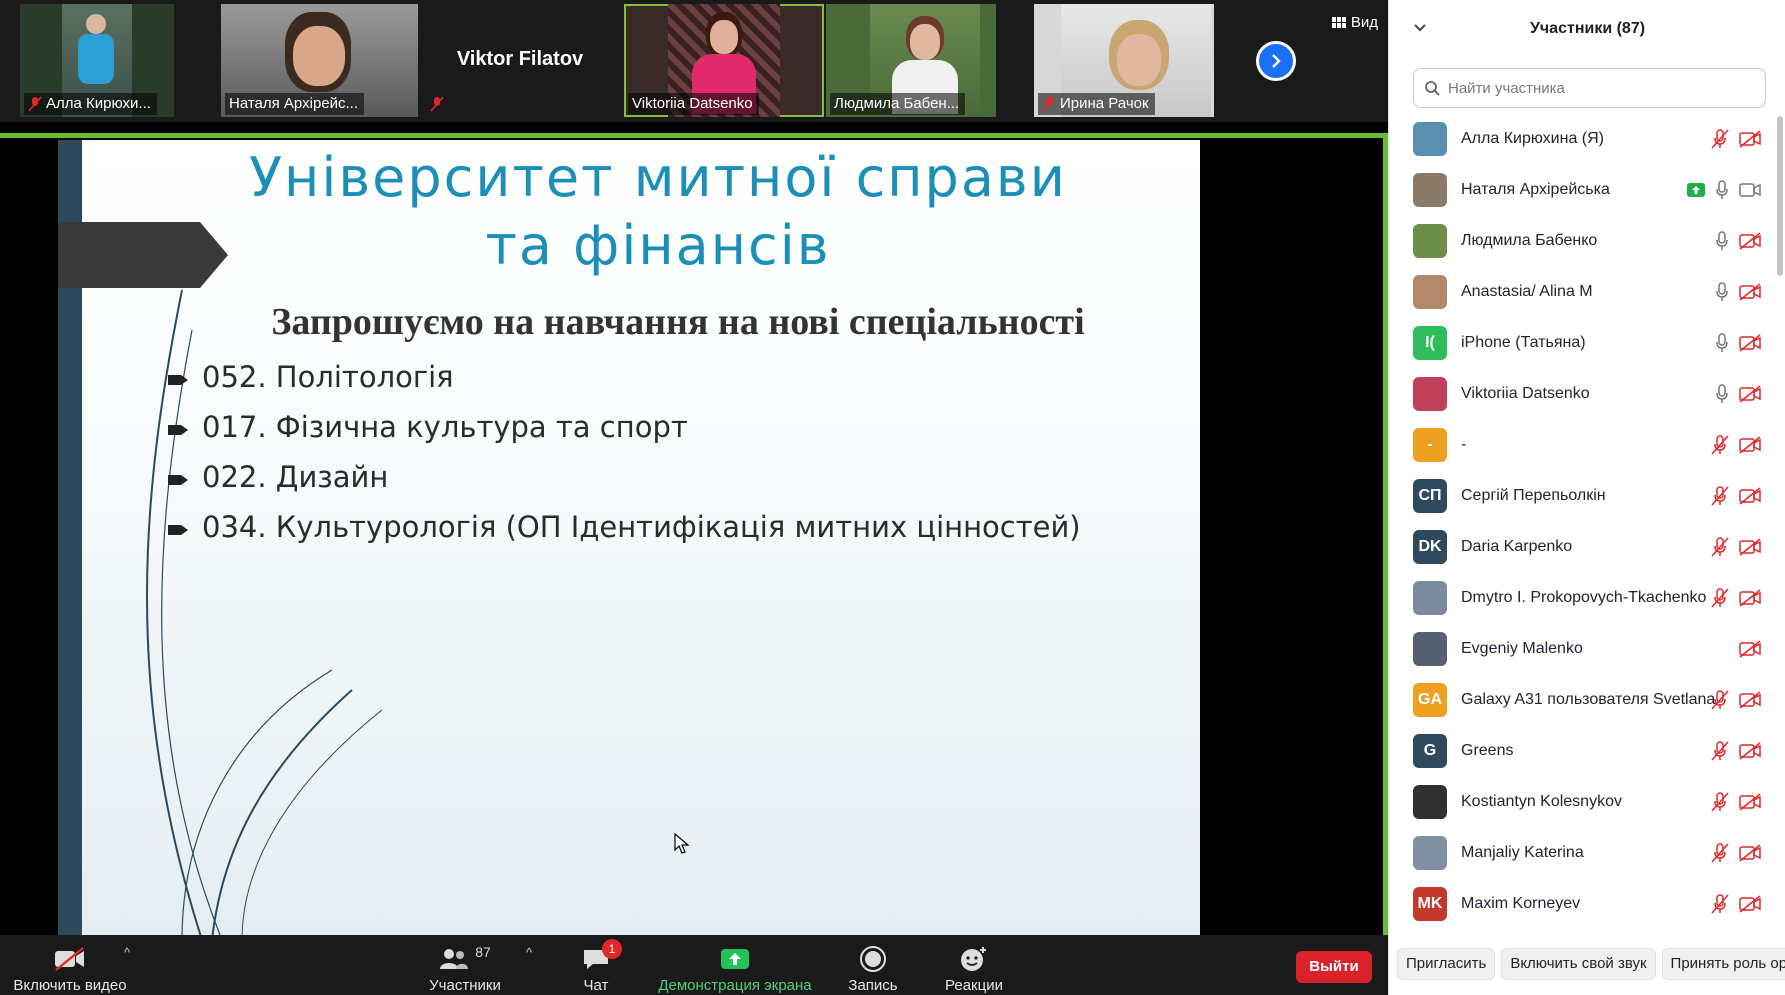 The image size is (1785, 995). I want to click on claim-host-button: Принять роль орг, so click(1723, 964).